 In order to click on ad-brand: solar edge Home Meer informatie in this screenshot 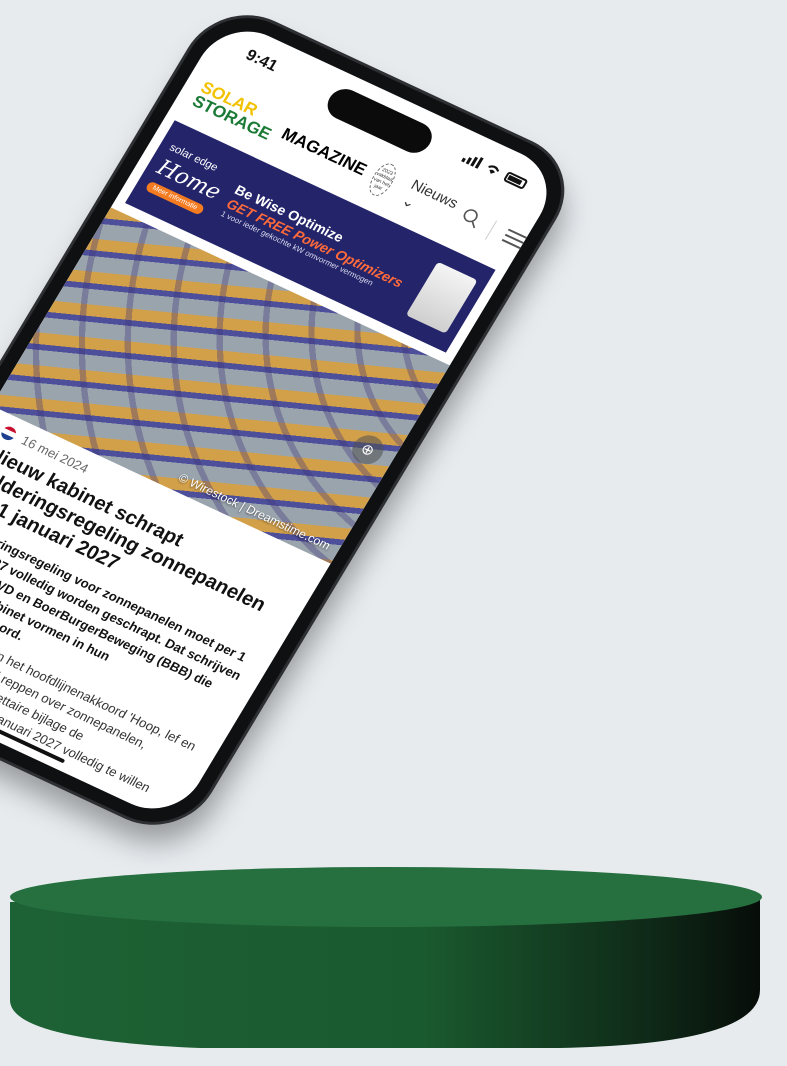, I will do `click(188, 180)`.